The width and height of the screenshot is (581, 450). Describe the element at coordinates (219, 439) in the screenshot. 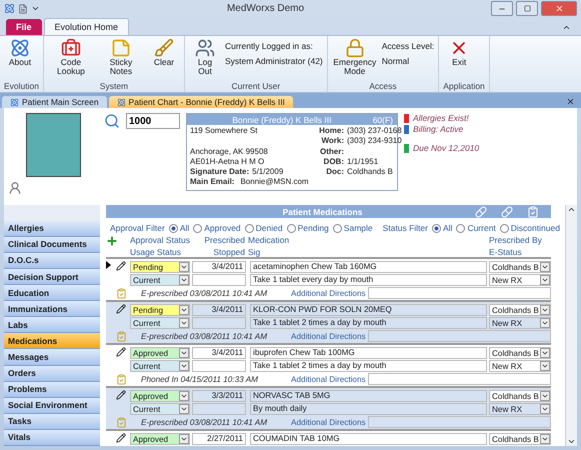

I see `date-cell: 2/27/2011` at that location.